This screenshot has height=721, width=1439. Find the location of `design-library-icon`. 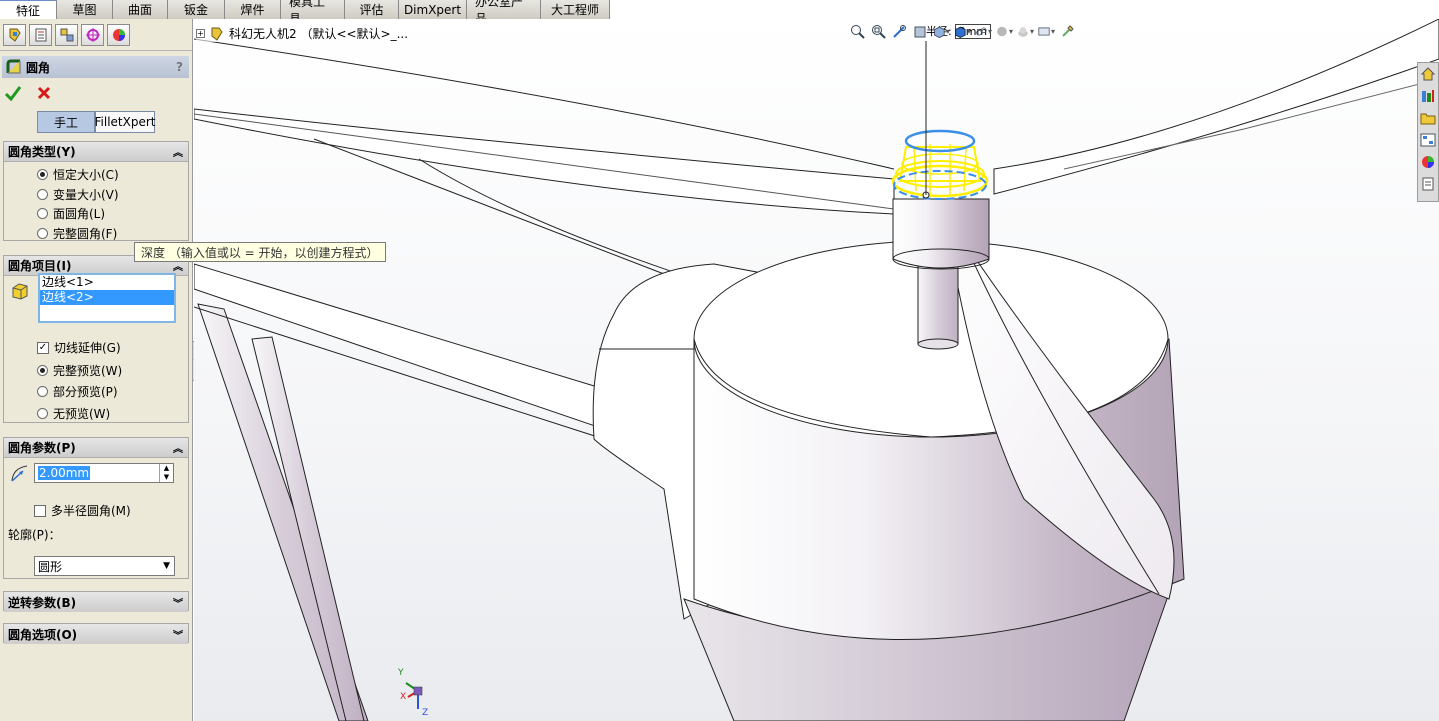

design-library-icon is located at coordinates (1428, 96).